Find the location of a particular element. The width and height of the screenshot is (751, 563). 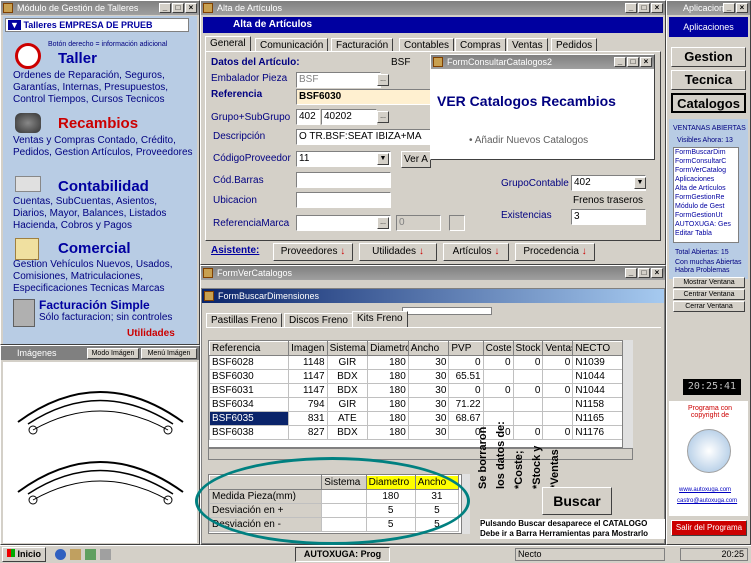

column-header: Imagen is located at coordinates (308, 348).